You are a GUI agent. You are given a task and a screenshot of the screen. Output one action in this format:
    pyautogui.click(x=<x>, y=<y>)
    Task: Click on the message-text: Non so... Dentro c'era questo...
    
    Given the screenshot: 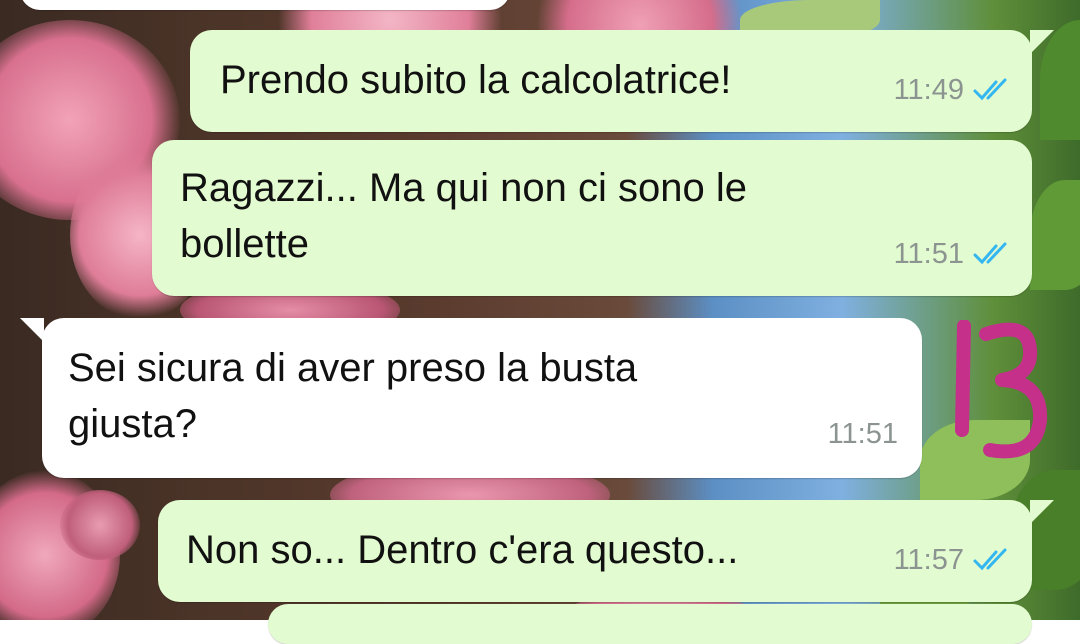 What is the action you would take?
    pyautogui.click(x=462, y=550)
    